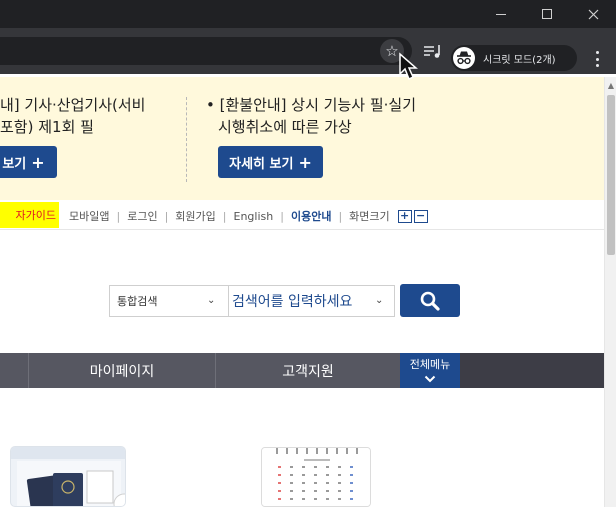  What do you see at coordinates (261, 164) in the screenshot?
I see `notice-right-button-label: 자세히 보기` at bounding box center [261, 164].